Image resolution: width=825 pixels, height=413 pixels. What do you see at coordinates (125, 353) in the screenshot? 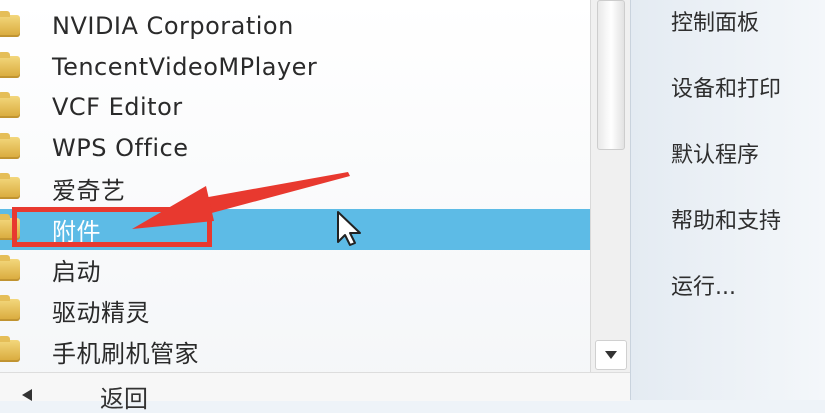
I see `list-item-label: 手机刷机管家` at bounding box center [125, 353].